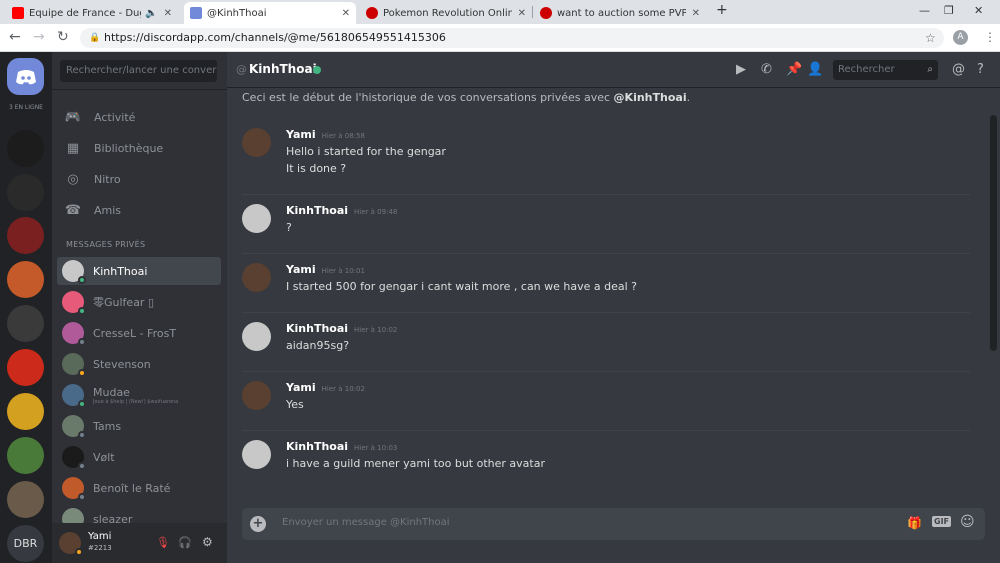  Describe the element at coordinates (139, 302) in the screenshot. I see `dm-item: 零Gulfear ▯` at that location.